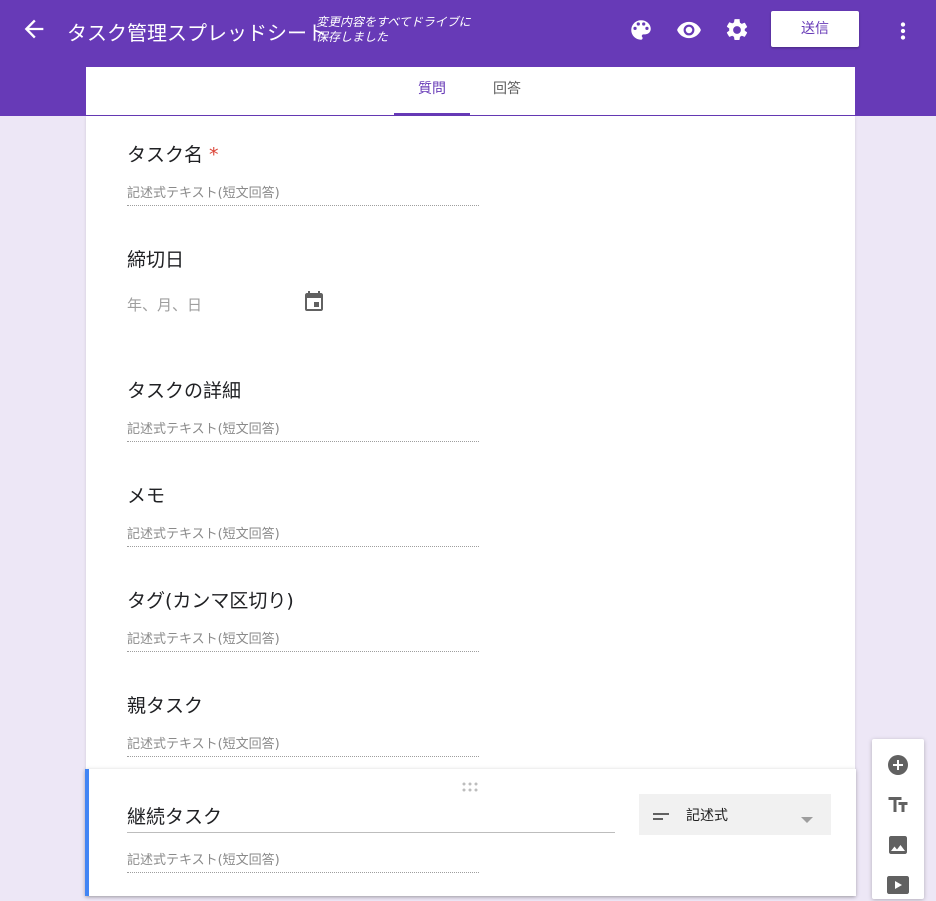  I want to click on title-text-icon, so click(898, 805).